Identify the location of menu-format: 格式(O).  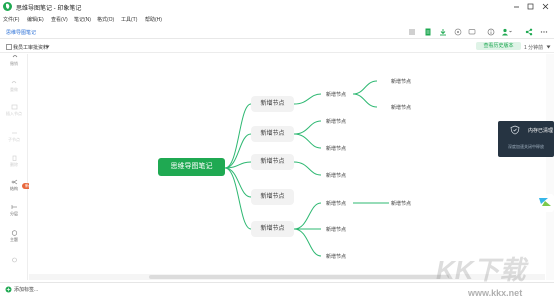
(105, 19).